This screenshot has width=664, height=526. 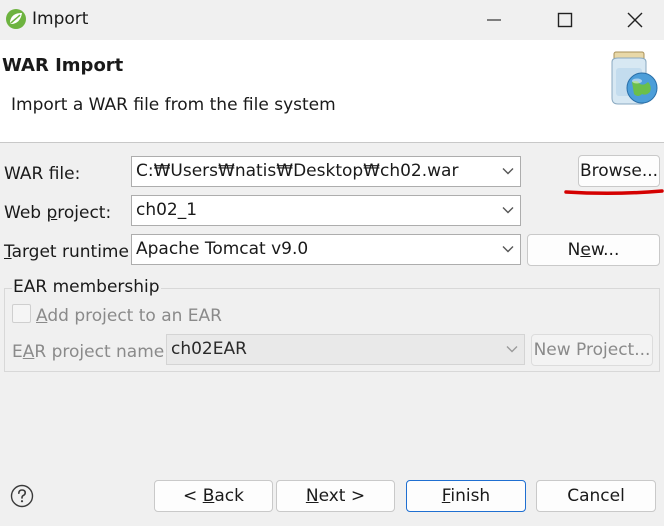 What do you see at coordinates (42, 174) in the screenshot?
I see `war-file-label: WAR file:` at bounding box center [42, 174].